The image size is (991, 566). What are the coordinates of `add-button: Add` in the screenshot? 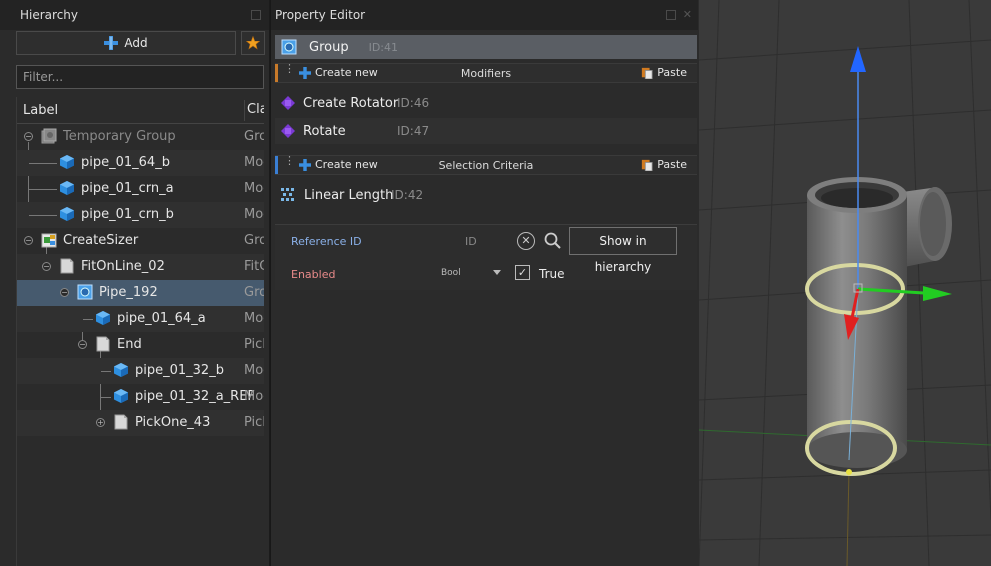 It's located at (126, 43).